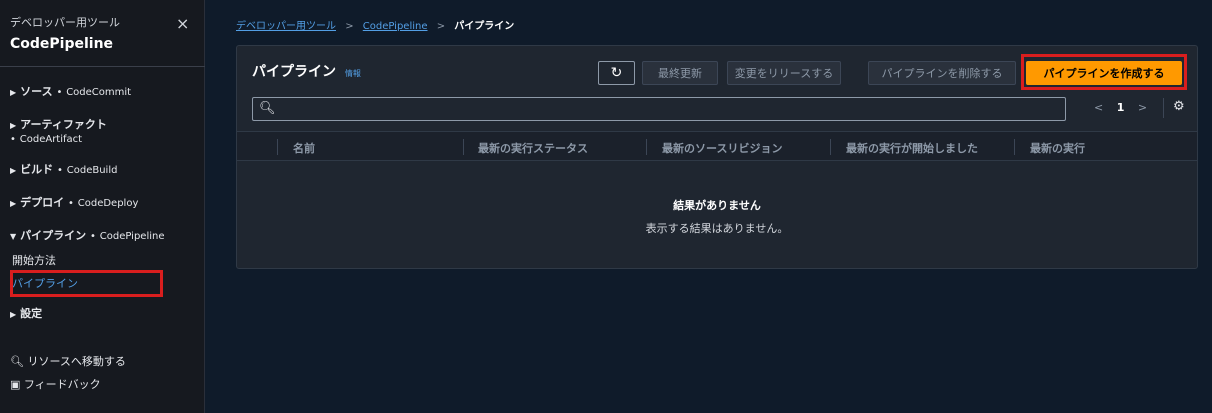 The height and width of the screenshot is (413, 1212). I want to click on next-page-button: >, so click(1142, 107).